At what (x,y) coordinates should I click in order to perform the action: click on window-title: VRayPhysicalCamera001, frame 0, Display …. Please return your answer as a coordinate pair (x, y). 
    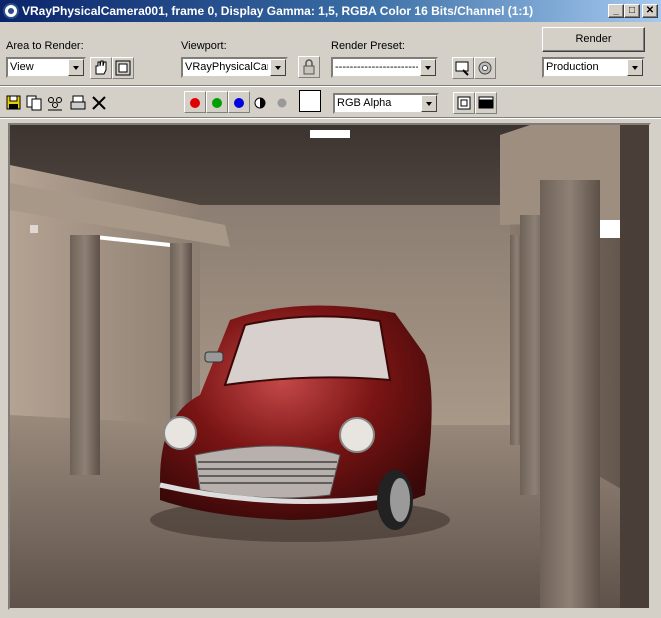
    Looking at the image, I should click on (278, 11).